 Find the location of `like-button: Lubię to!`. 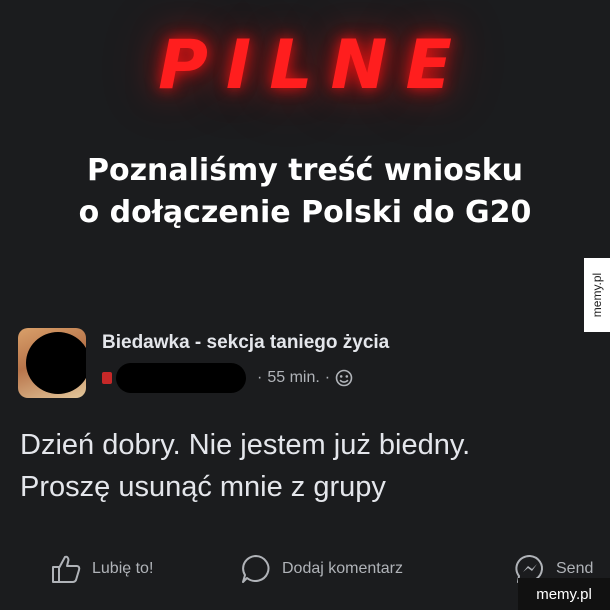

like-button: Lubię to! is located at coordinates (101, 569).